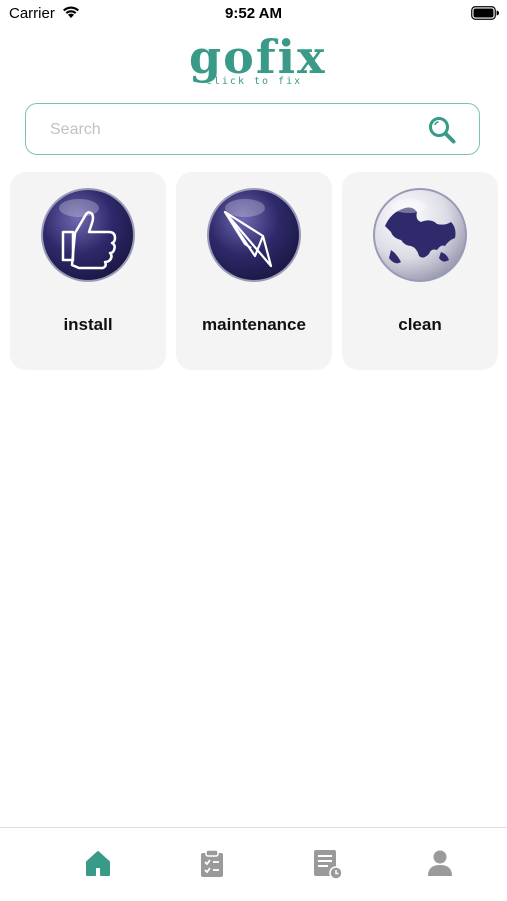 Image resolution: width=507 pixels, height=901 pixels. I want to click on search-bar, so click(252, 129).